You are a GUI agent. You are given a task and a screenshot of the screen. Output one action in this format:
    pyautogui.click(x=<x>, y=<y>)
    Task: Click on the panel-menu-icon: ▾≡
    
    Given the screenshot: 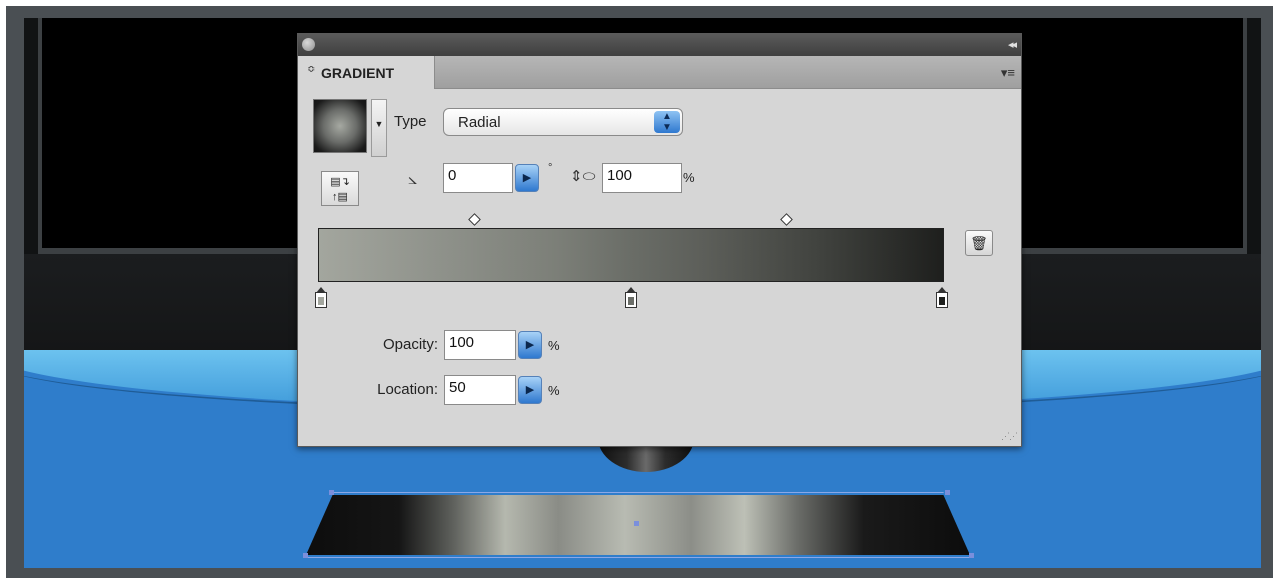 What is the action you would take?
    pyautogui.click(x=1008, y=73)
    